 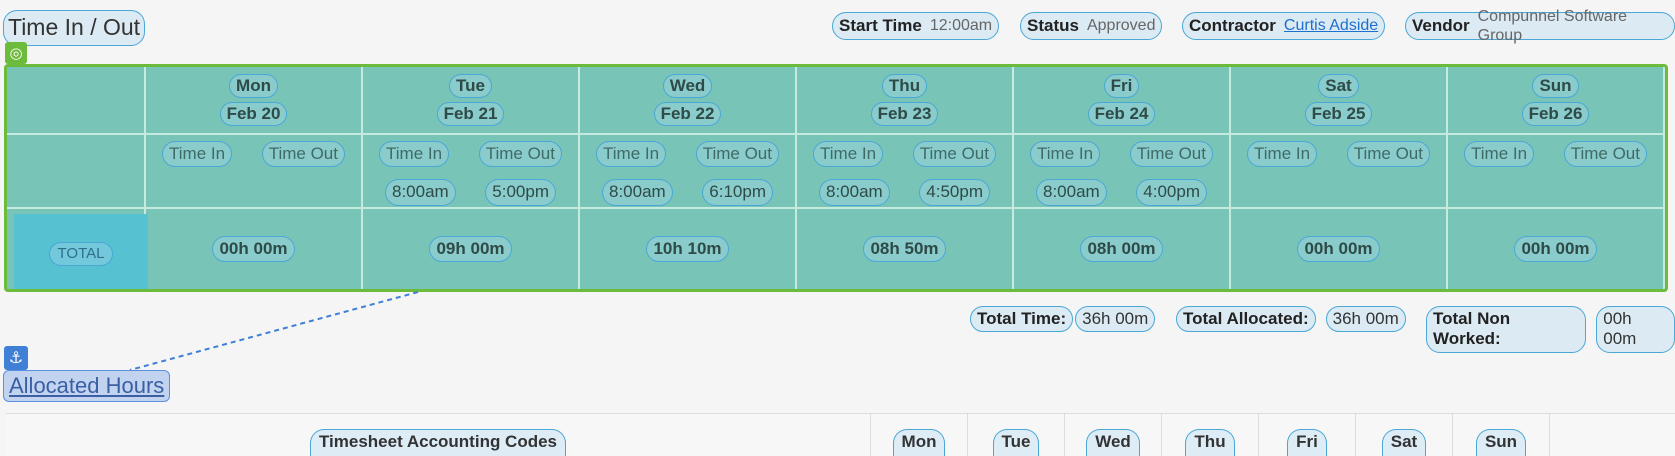 I want to click on time-out-value: 6:10pm, so click(x=737, y=192).